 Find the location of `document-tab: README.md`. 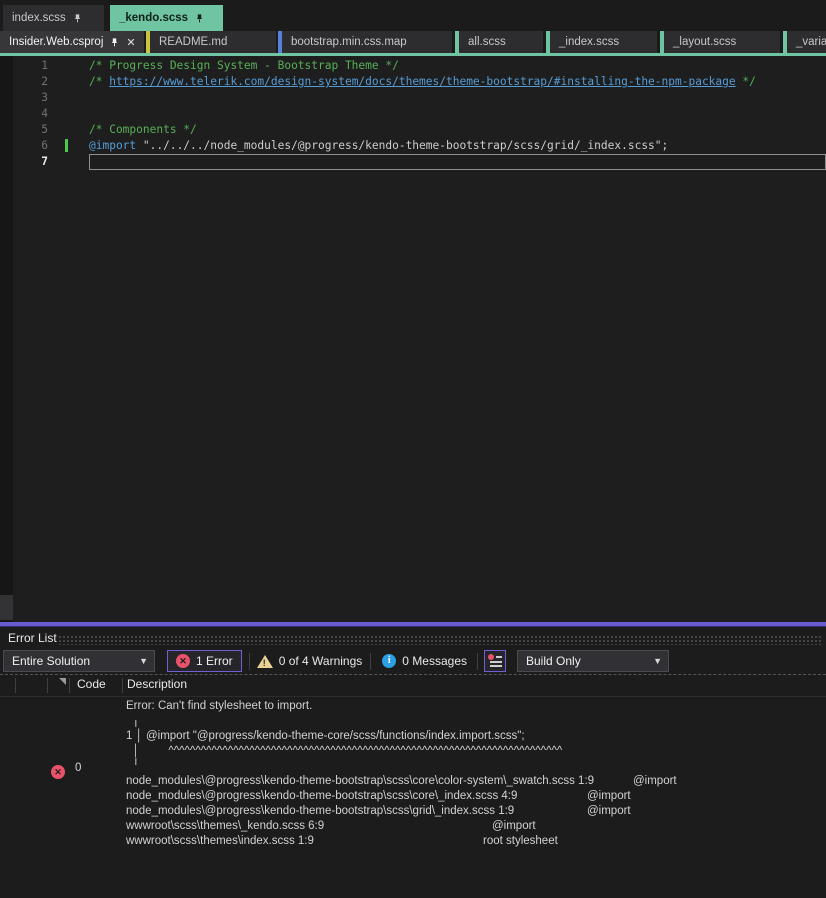

document-tab: README.md is located at coordinates (211, 42).